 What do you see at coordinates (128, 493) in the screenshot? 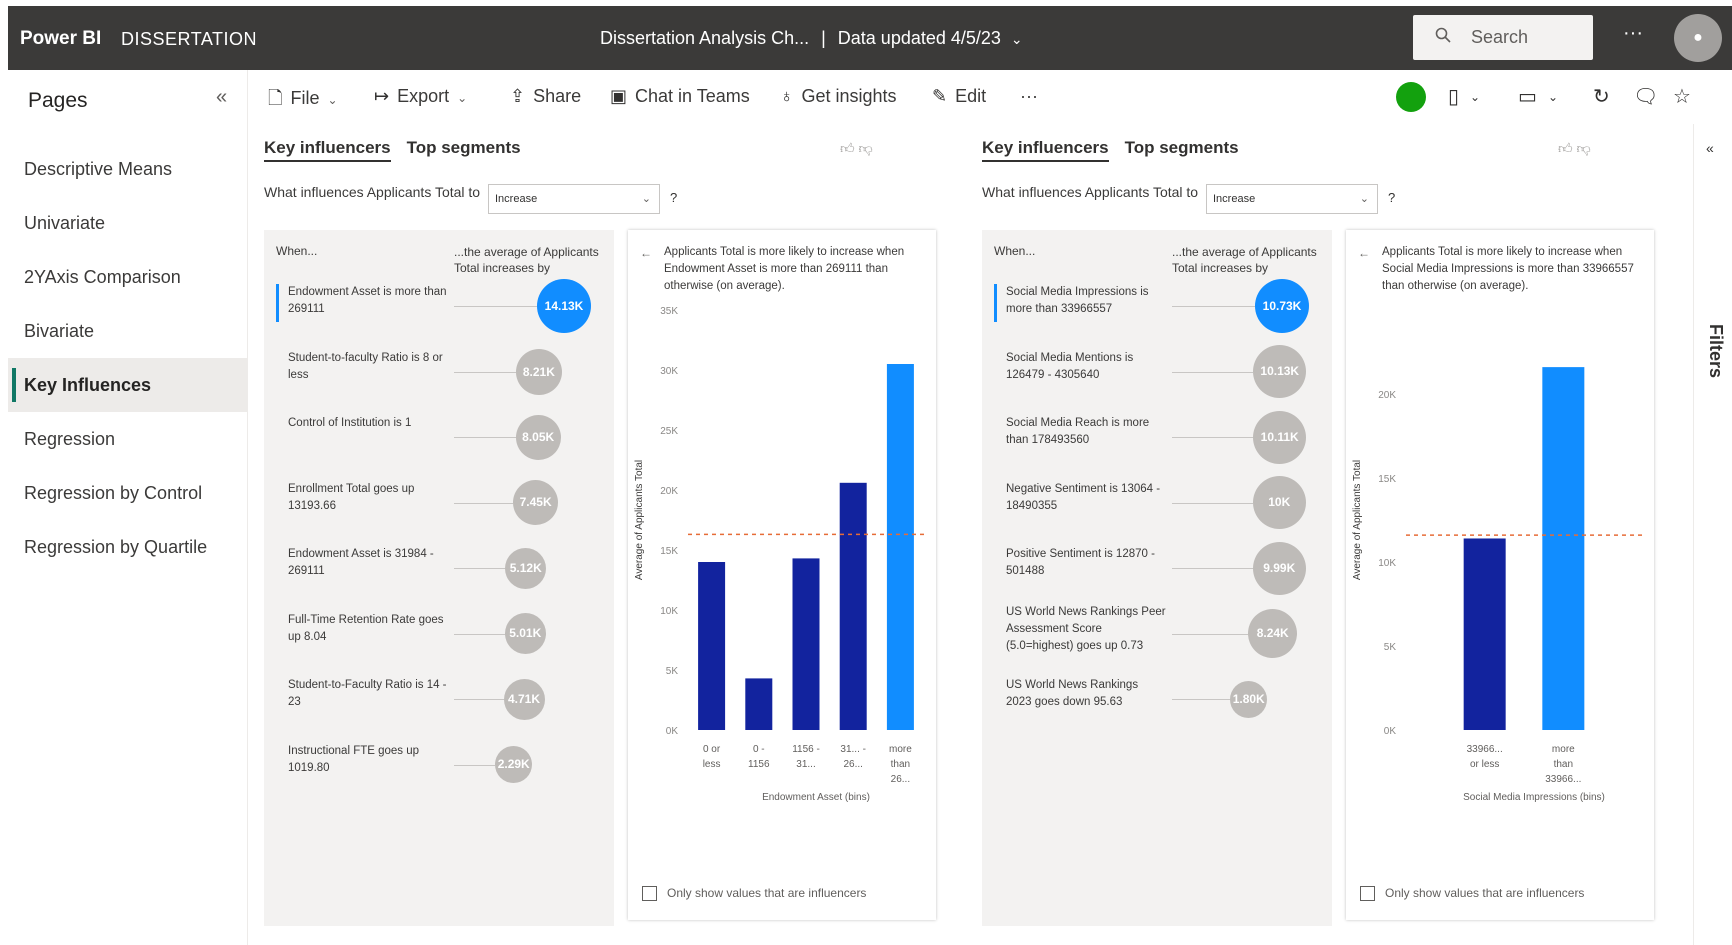
I see `page-item-regression-by-control: Regression by Control` at bounding box center [128, 493].